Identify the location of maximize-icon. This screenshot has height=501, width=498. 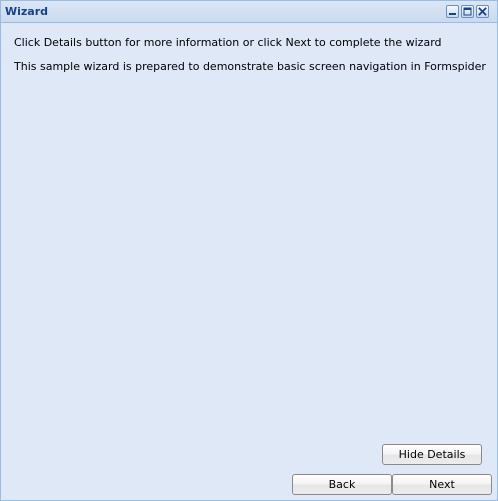
(467, 11).